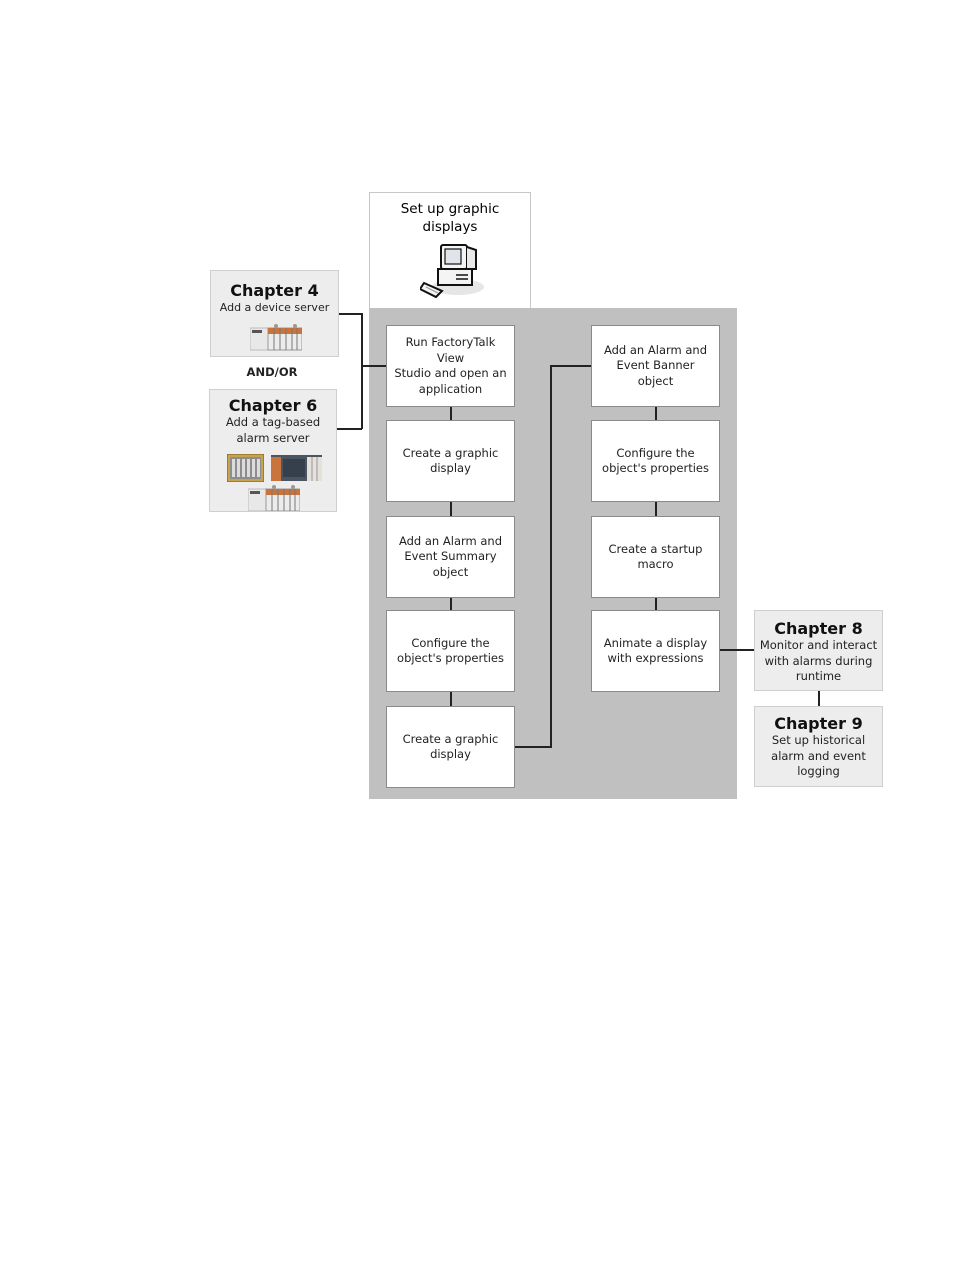 Image resolution: width=954 pixels, height=1272 pixels. I want to click on connector-column-link-top, so click(571, 366).